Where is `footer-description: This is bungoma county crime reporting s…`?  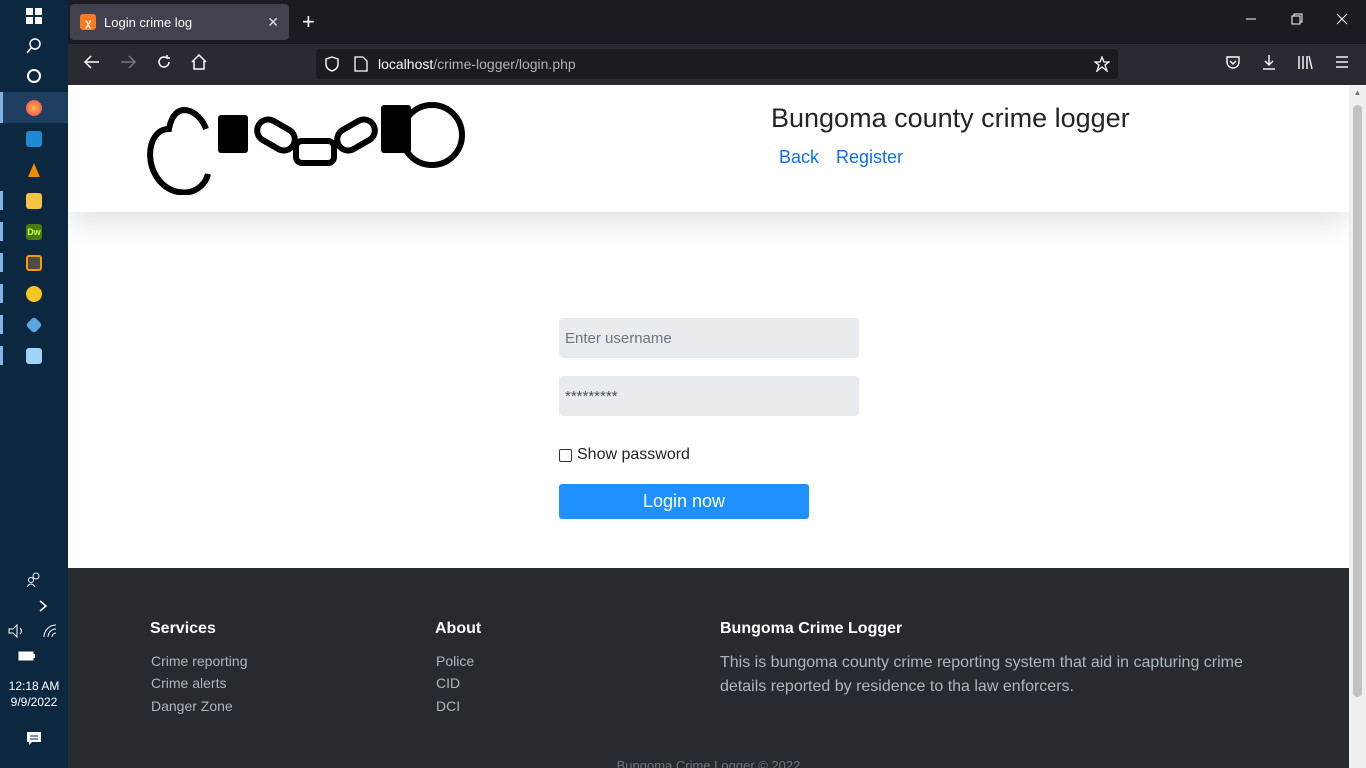
footer-description: This is bungoma county crime reporting s… is located at coordinates (981, 674).